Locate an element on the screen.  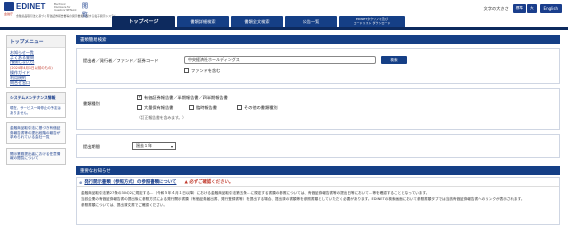
doctype-option-extraordinary: 臨時報告書 is located at coordinates (203, 108).